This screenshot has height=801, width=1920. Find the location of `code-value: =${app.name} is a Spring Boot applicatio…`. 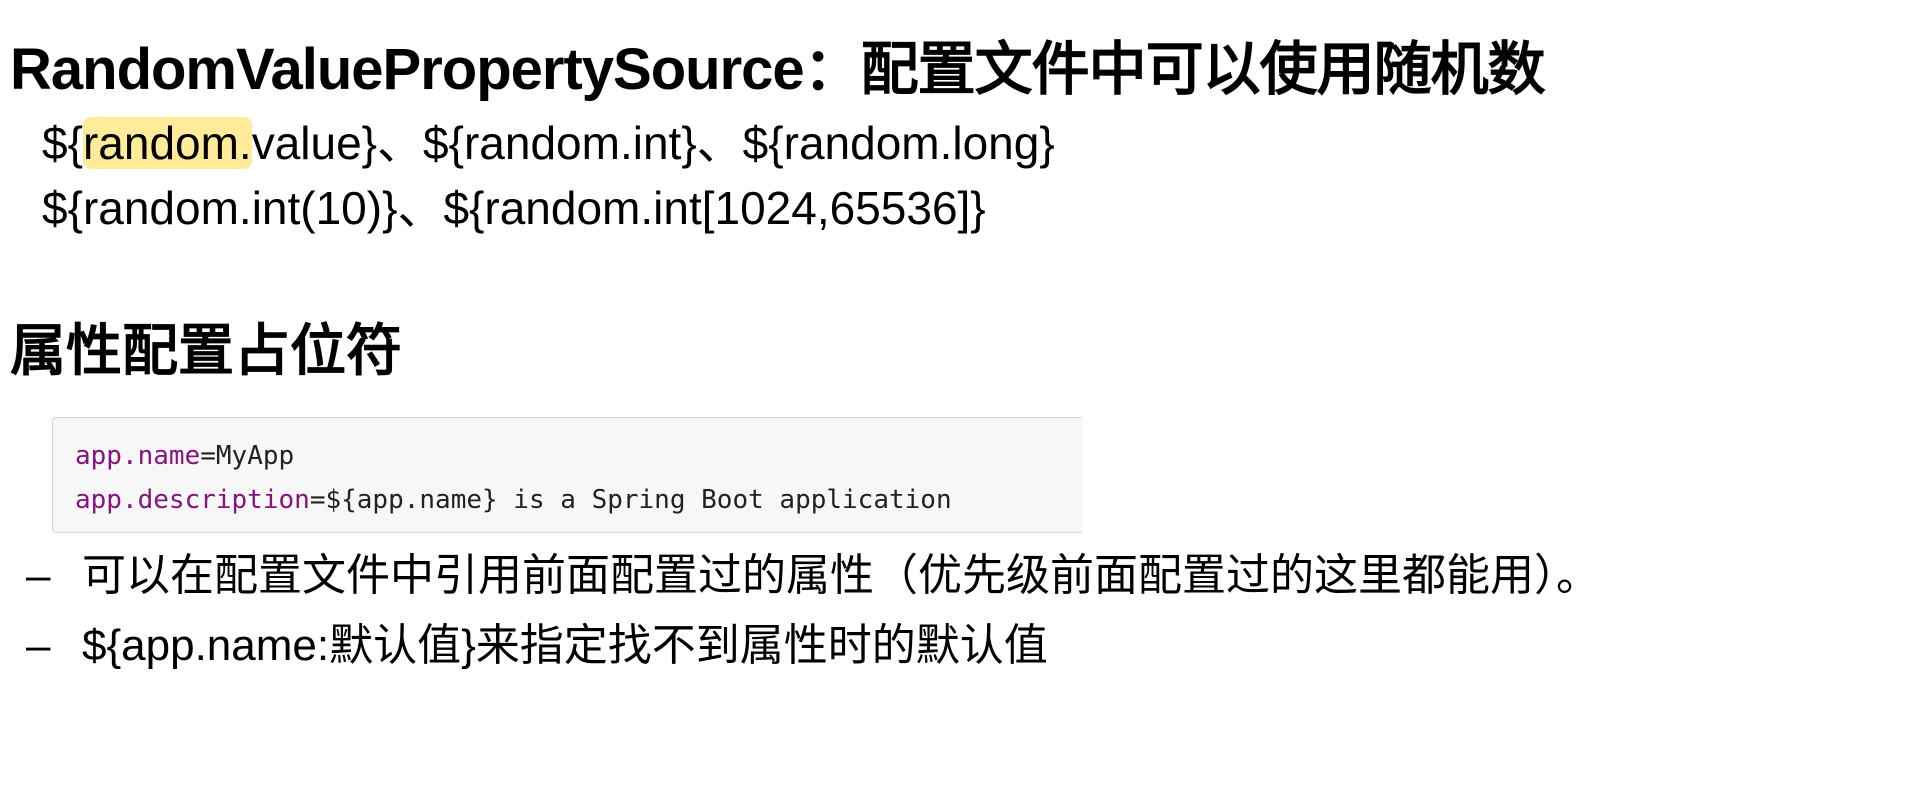

code-value: =${app.name} is a Spring Boot applicatio… is located at coordinates (630, 500).